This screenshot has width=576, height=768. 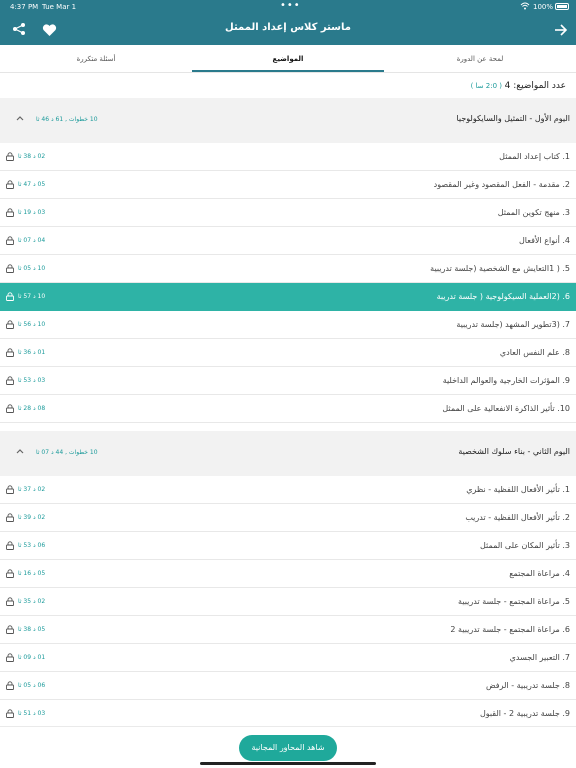 What do you see at coordinates (534, 352) in the screenshot?
I see `lesson-title: 8. علم النفس العادي` at bounding box center [534, 352].